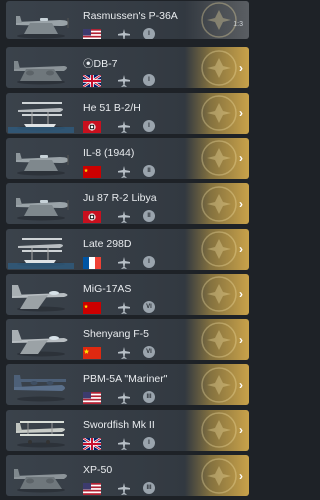 Image resolution: width=320 pixels, height=500 pixels. Describe the element at coordinates (107, 243) in the screenshot. I see `vehicle-name: Late 298D` at that location.